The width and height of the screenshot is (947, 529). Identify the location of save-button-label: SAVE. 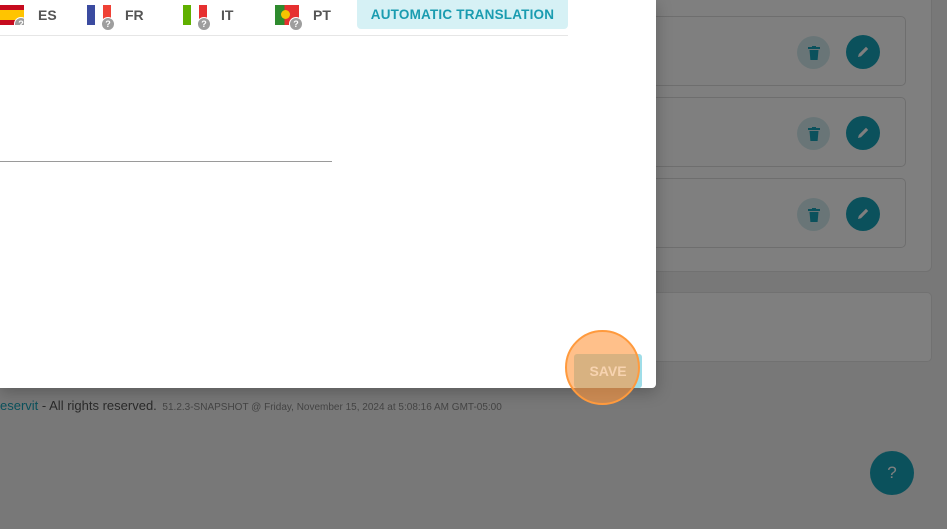
(608, 371).